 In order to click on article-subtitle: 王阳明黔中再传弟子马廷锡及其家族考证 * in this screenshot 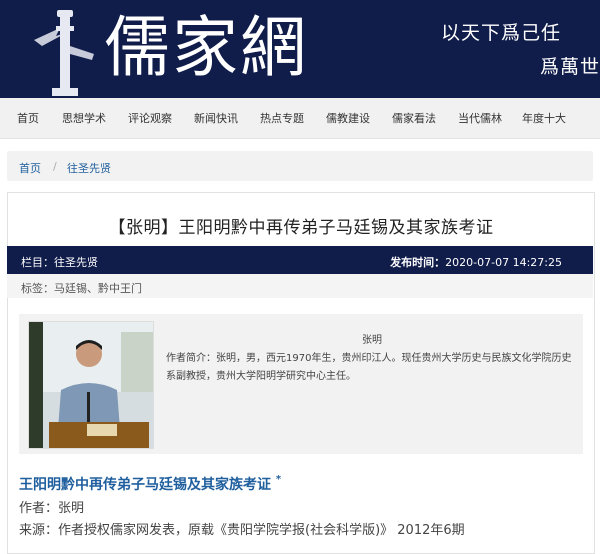, I will do `click(150, 484)`.